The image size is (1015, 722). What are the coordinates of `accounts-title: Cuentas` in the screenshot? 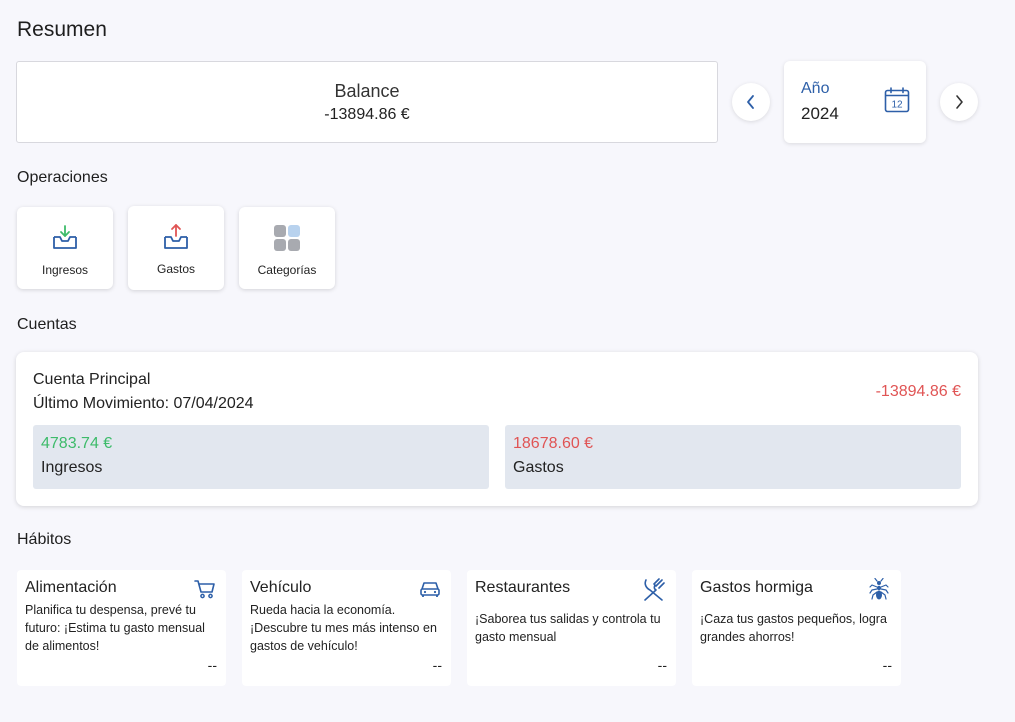 It's located at (47, 324).